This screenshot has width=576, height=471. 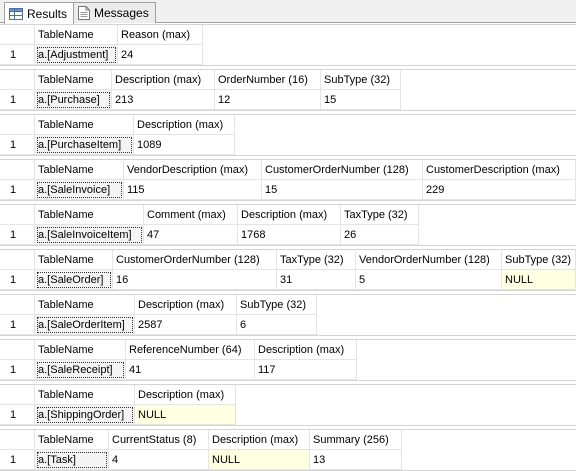 I want to click on grid-cell: 26, so click(x=380, y=235).